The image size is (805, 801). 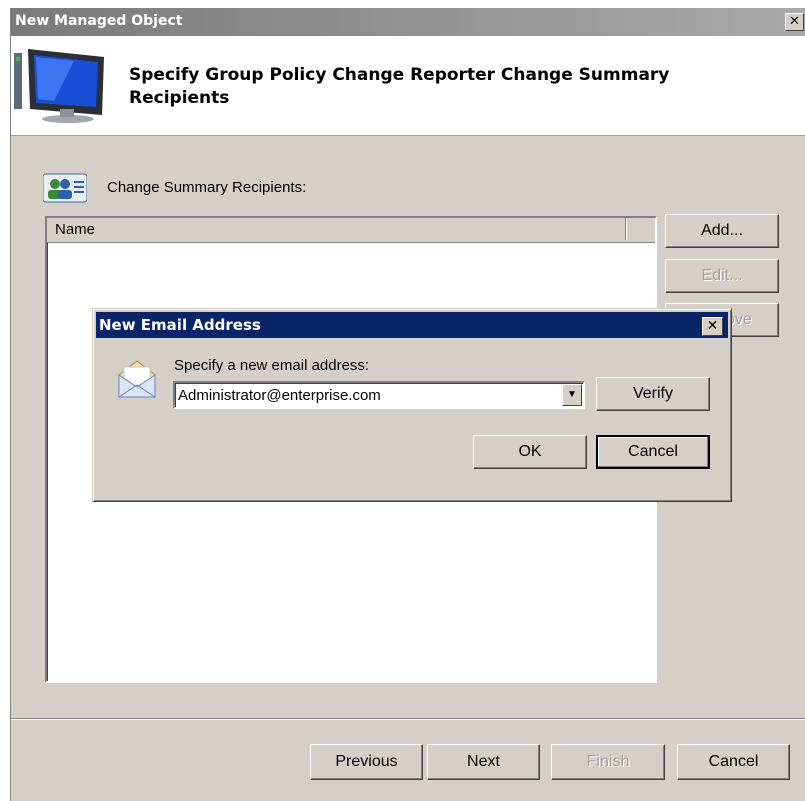 I want to click on wizard-title: New Managed Object, so click(x=99, y=21).